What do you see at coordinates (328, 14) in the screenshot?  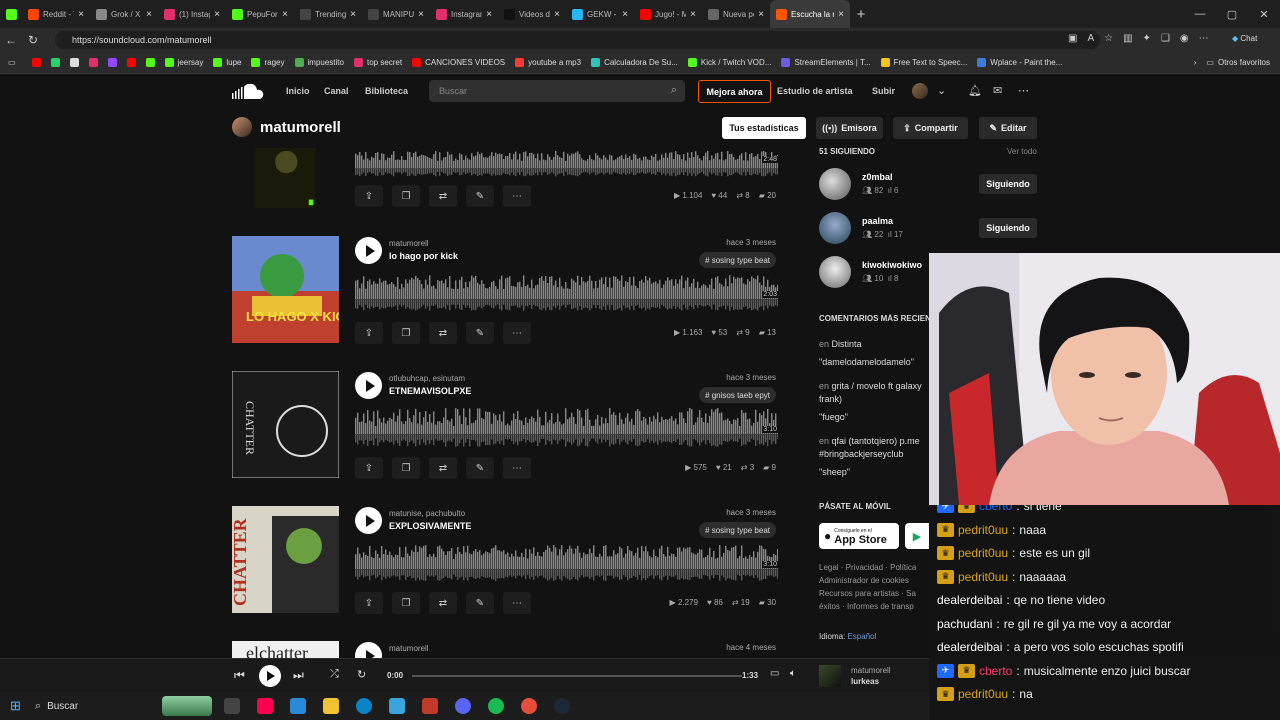 I see `browser-tab: Trending Emo×` at bounding box center [328, 14].